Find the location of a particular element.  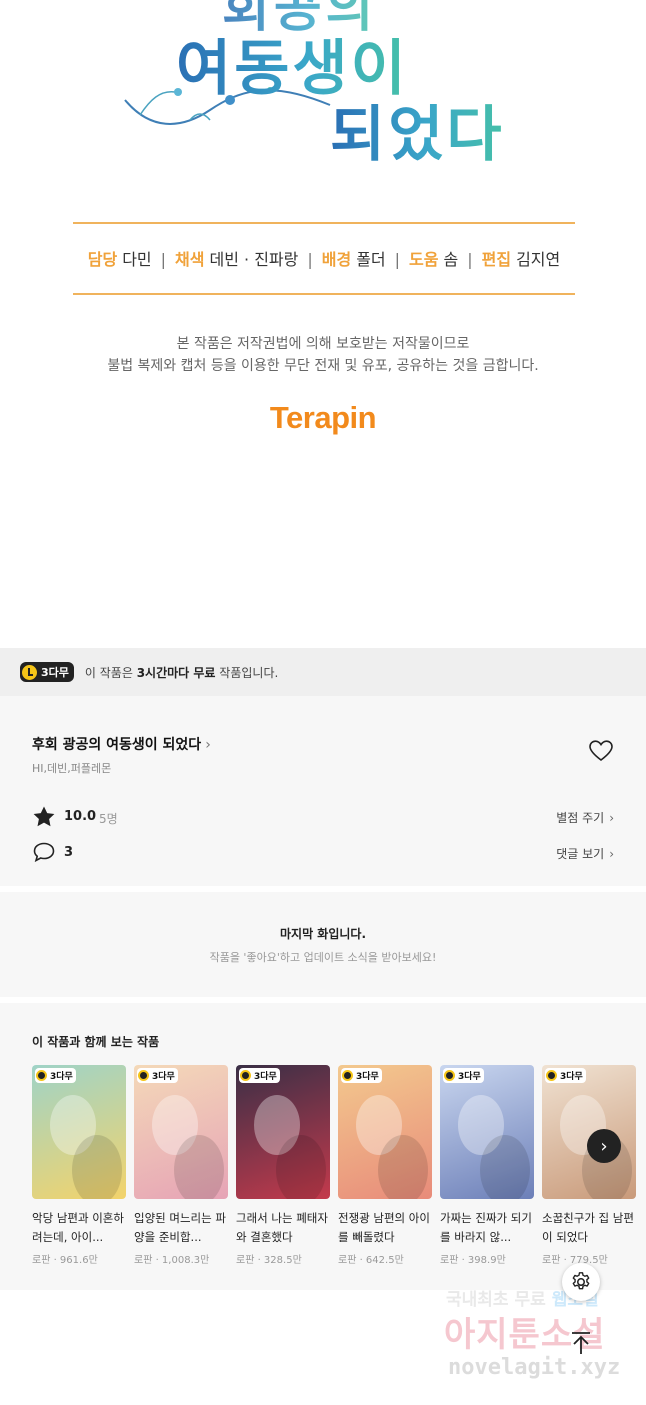

recommendation-card: 3다무가짜는 진짜가 되기를 바라지 않... 로판 · 398.9만 is located at coordinates (487, 1165).